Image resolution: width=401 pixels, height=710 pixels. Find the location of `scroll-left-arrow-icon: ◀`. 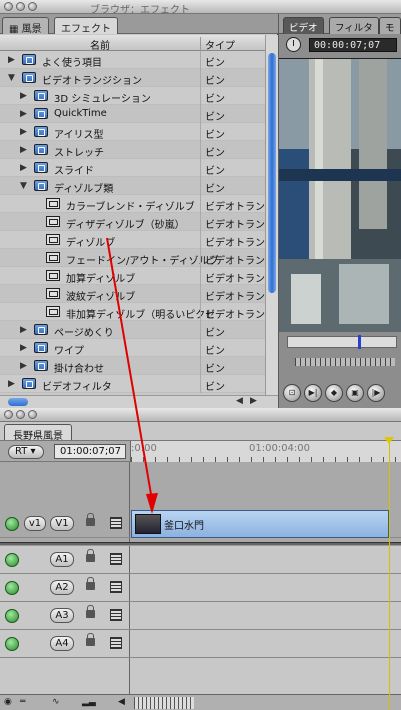

scroll-left-arrow-icon: ◀ is located at coordinates (239, 401).